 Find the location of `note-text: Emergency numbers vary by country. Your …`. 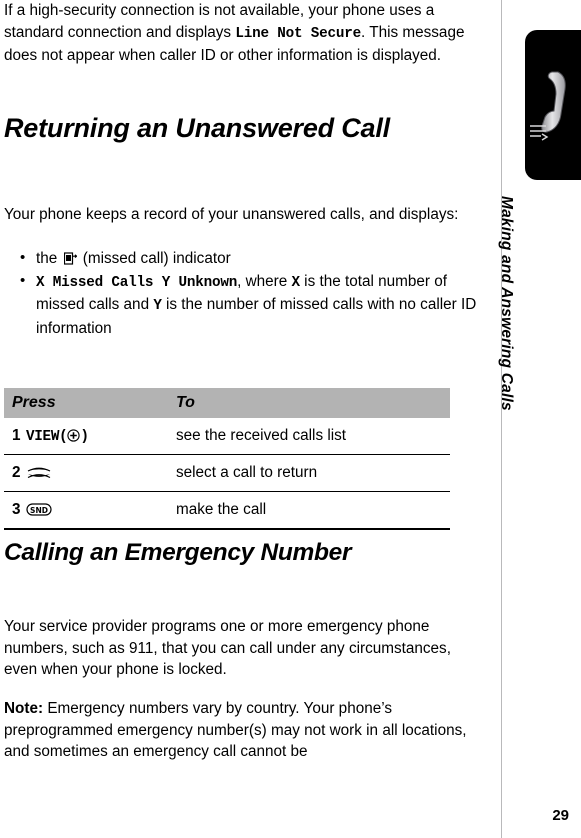

note-text: Emergency numbers vary by country. Your … is located at coordinates (235, 730).